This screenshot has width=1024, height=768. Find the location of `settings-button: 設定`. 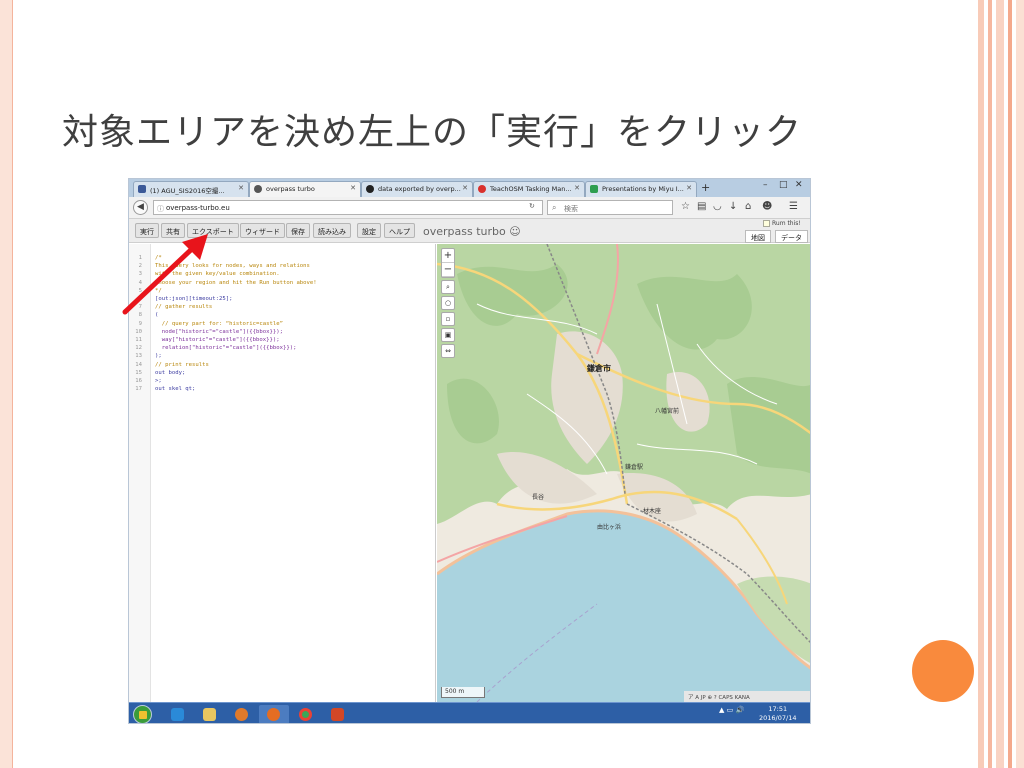

settings-button: 設定 is located at coordinates (369, 230).